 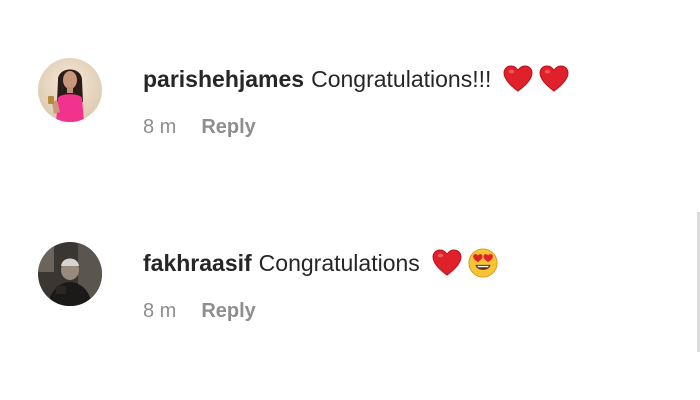 I want to click on username: parishehjames, so click(x=223, y=79).